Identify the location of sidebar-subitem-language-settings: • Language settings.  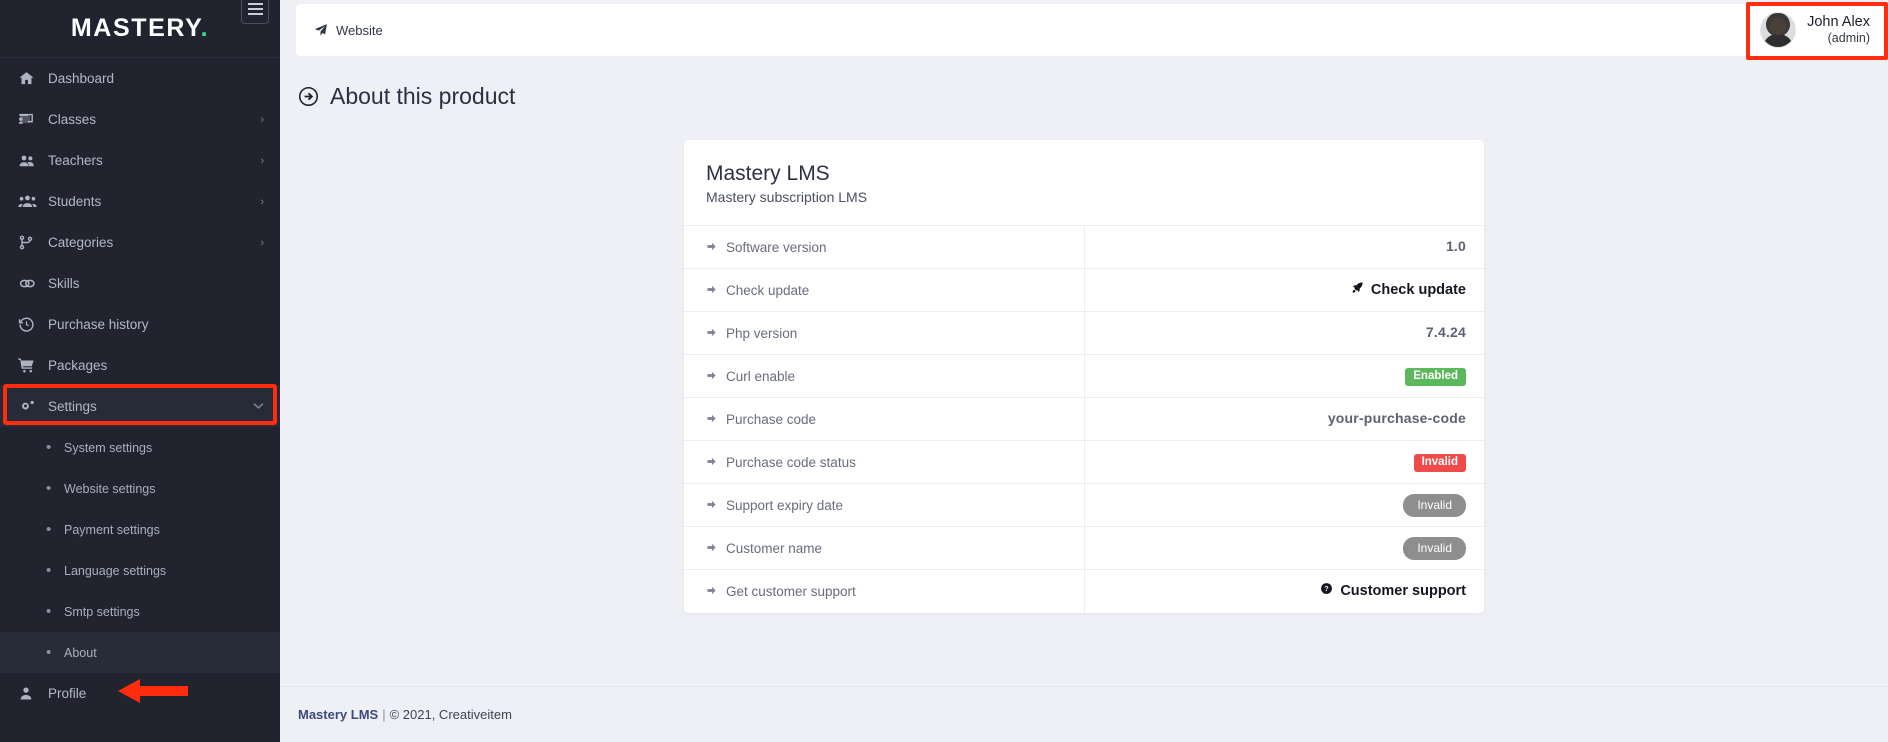
(140, 570).